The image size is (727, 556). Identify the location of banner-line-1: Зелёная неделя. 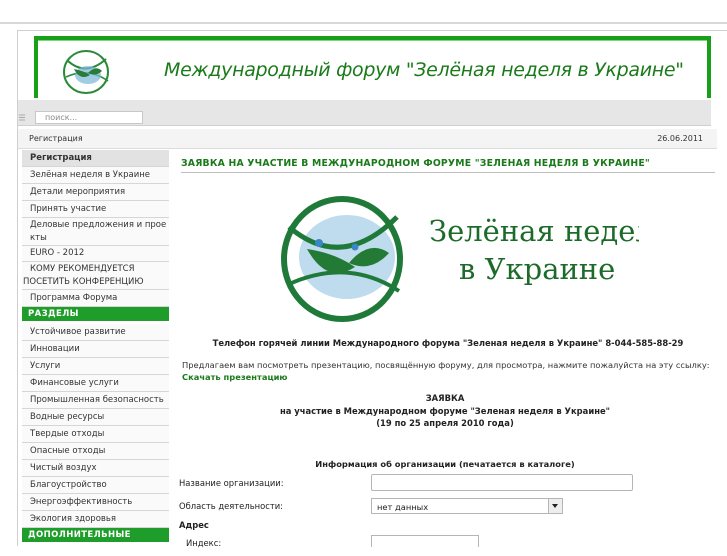
(534, 231).